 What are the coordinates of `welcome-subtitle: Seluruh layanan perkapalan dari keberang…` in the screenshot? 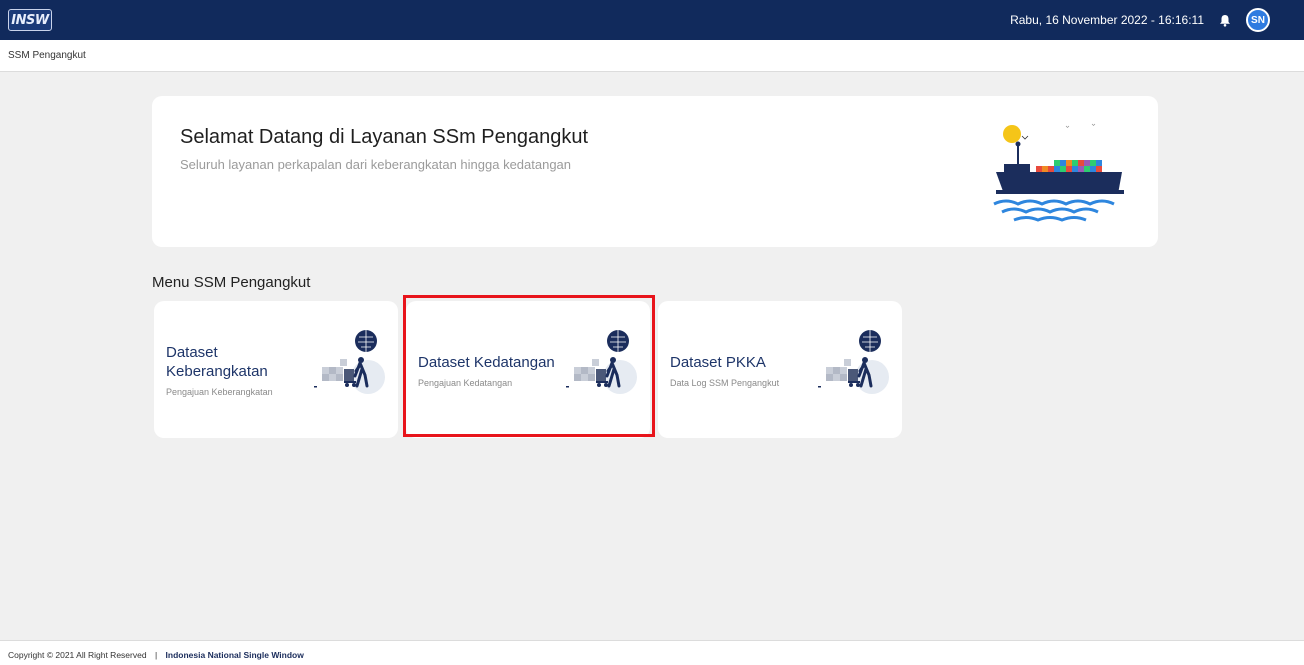 It's located at (376, 164).